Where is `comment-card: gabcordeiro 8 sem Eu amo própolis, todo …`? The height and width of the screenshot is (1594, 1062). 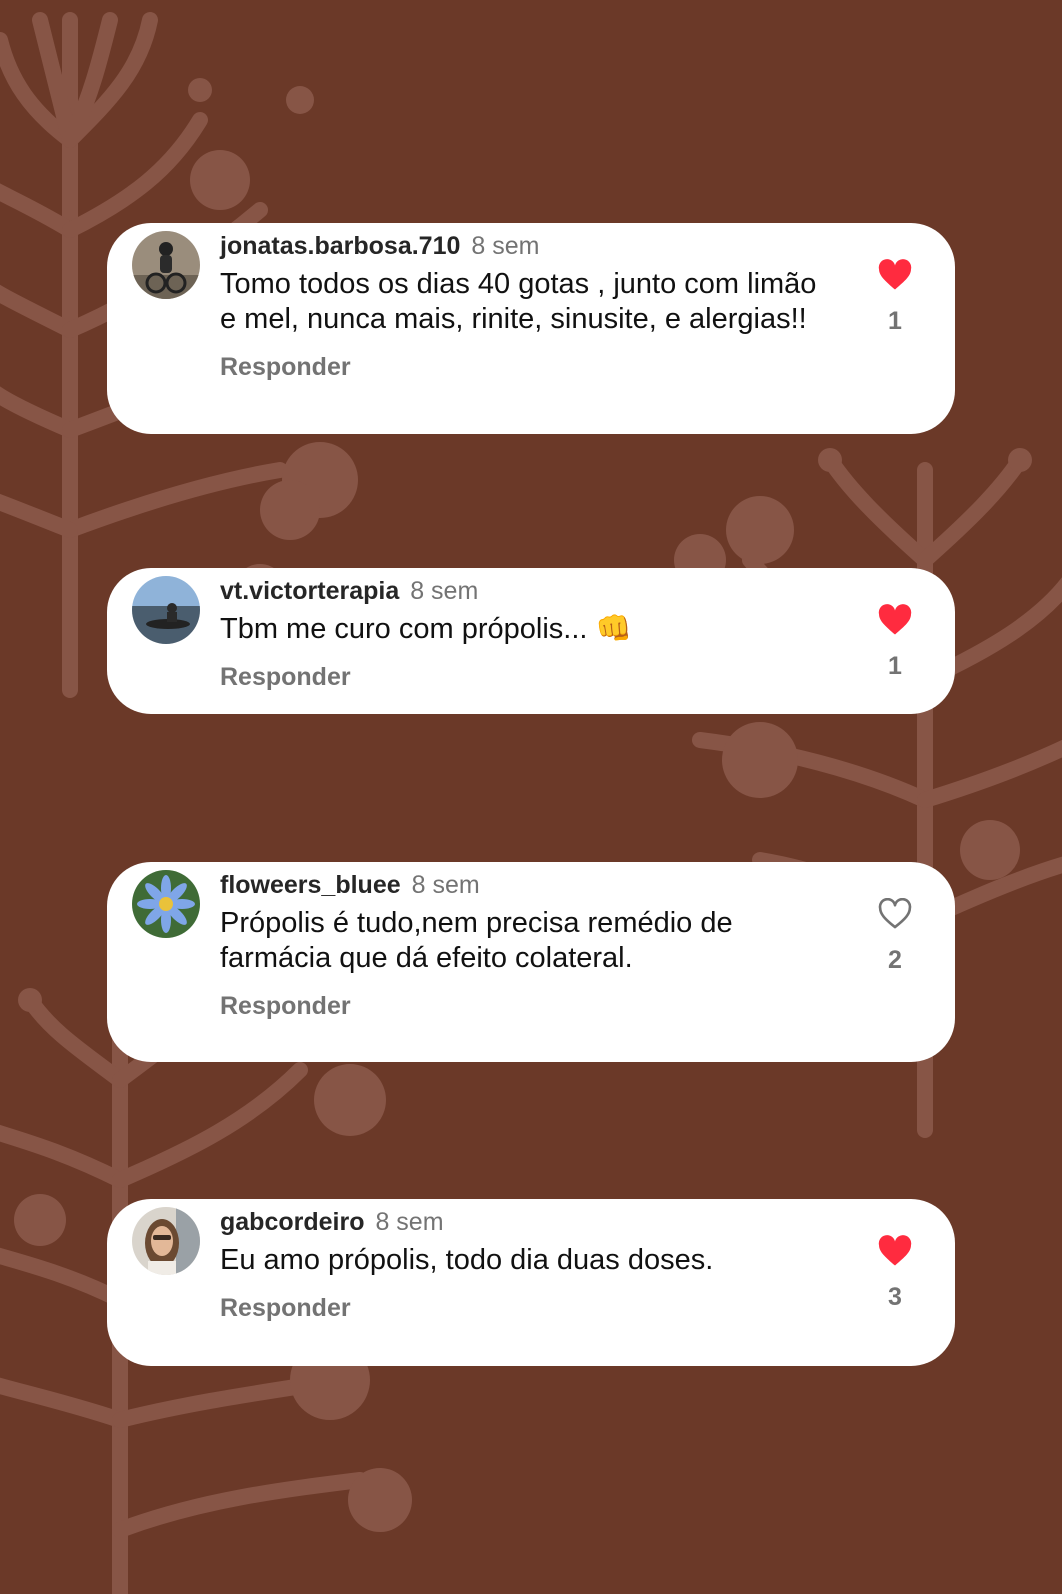
comment-card: gabcordeiro 8 sem Eu amo própolis, todo … is located at coordinates (531, 1282).